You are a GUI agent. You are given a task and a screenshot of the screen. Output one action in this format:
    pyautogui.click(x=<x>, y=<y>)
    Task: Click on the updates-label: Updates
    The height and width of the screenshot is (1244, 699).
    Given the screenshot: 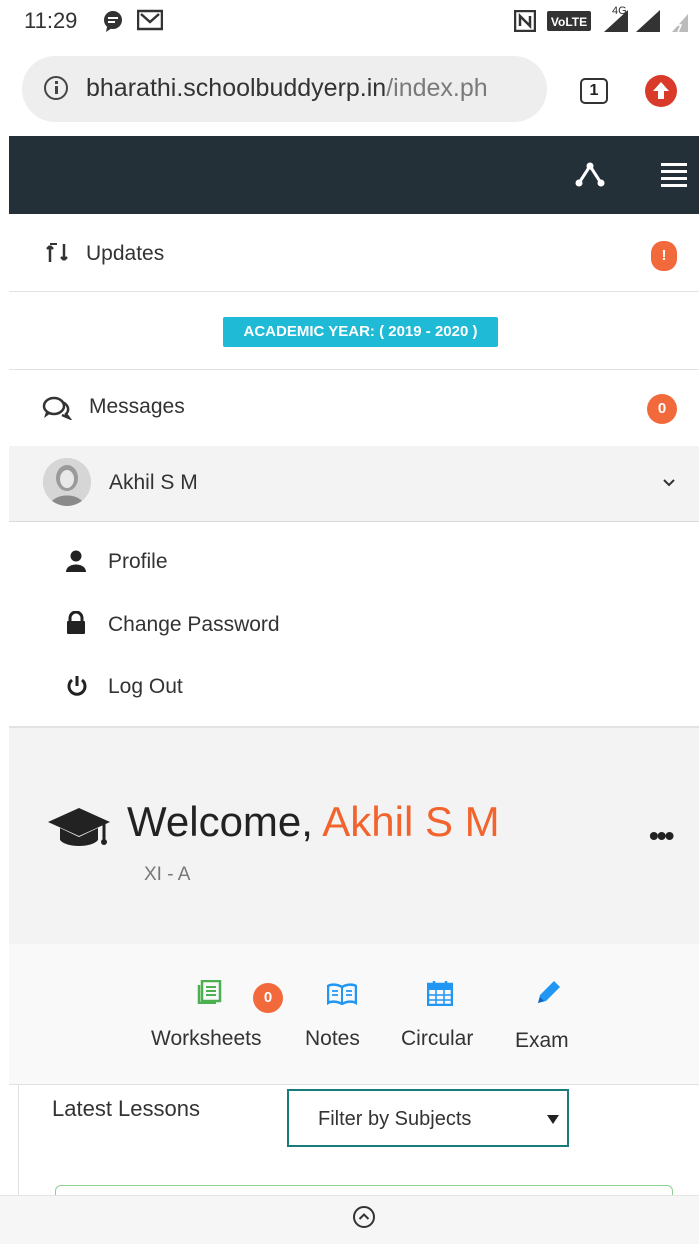 What is the action you would take?
    pyautogui.click(x=125, y=253)
    